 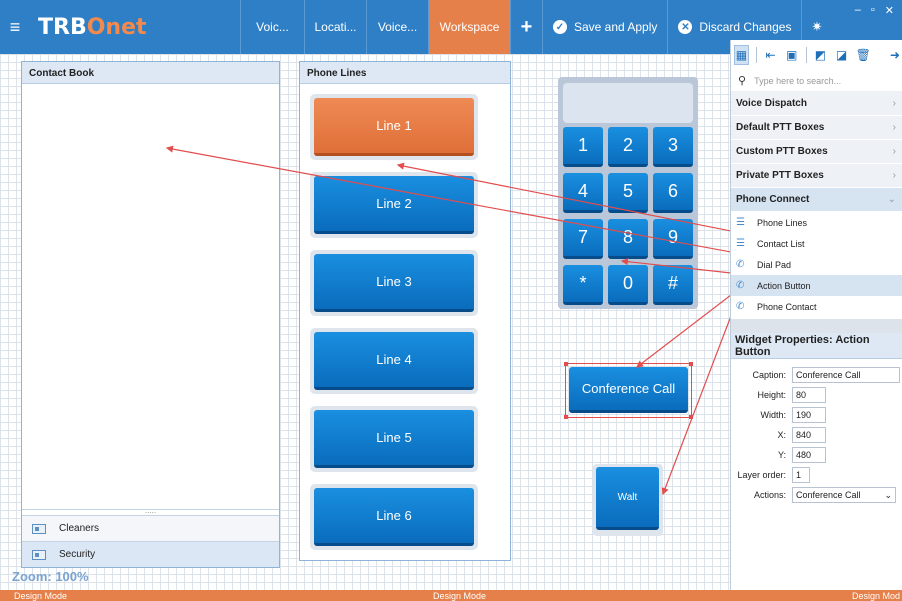 What do you see at coordinates (780, 127) in the screenshot?
I see `category-label: Default PTT Boxes` at bounding box center [780, 127].